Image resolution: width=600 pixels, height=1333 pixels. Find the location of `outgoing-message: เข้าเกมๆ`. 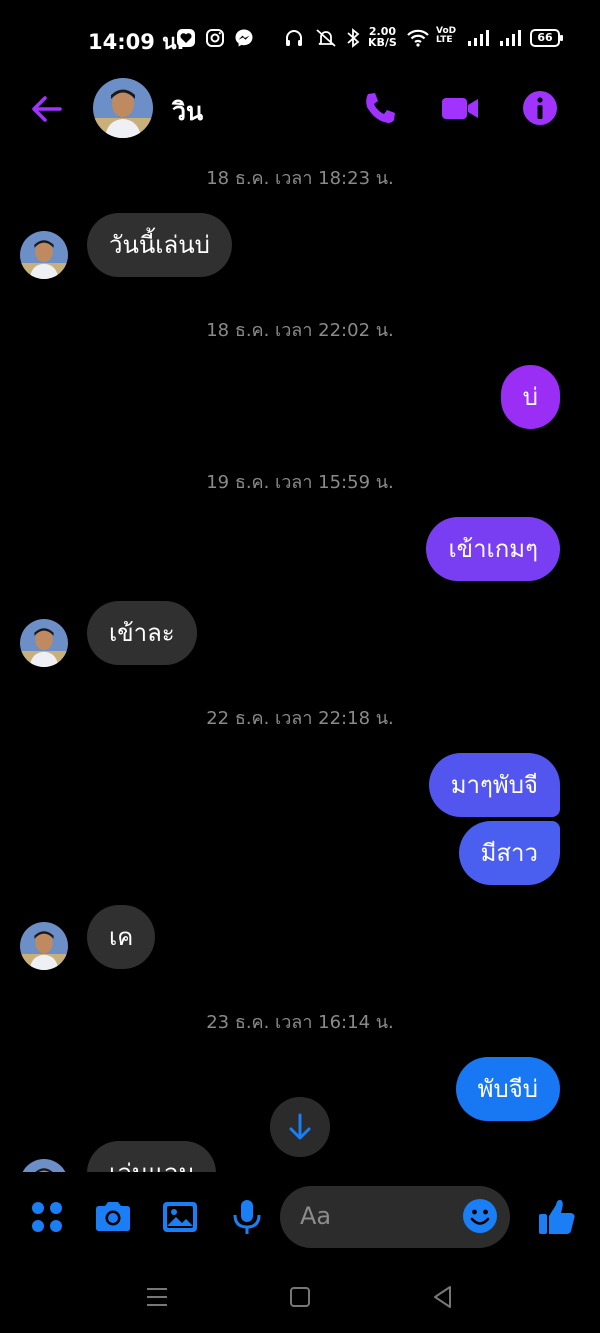

outgoing-message: เข้าเกมๆ is located at coordinates (493, 549).